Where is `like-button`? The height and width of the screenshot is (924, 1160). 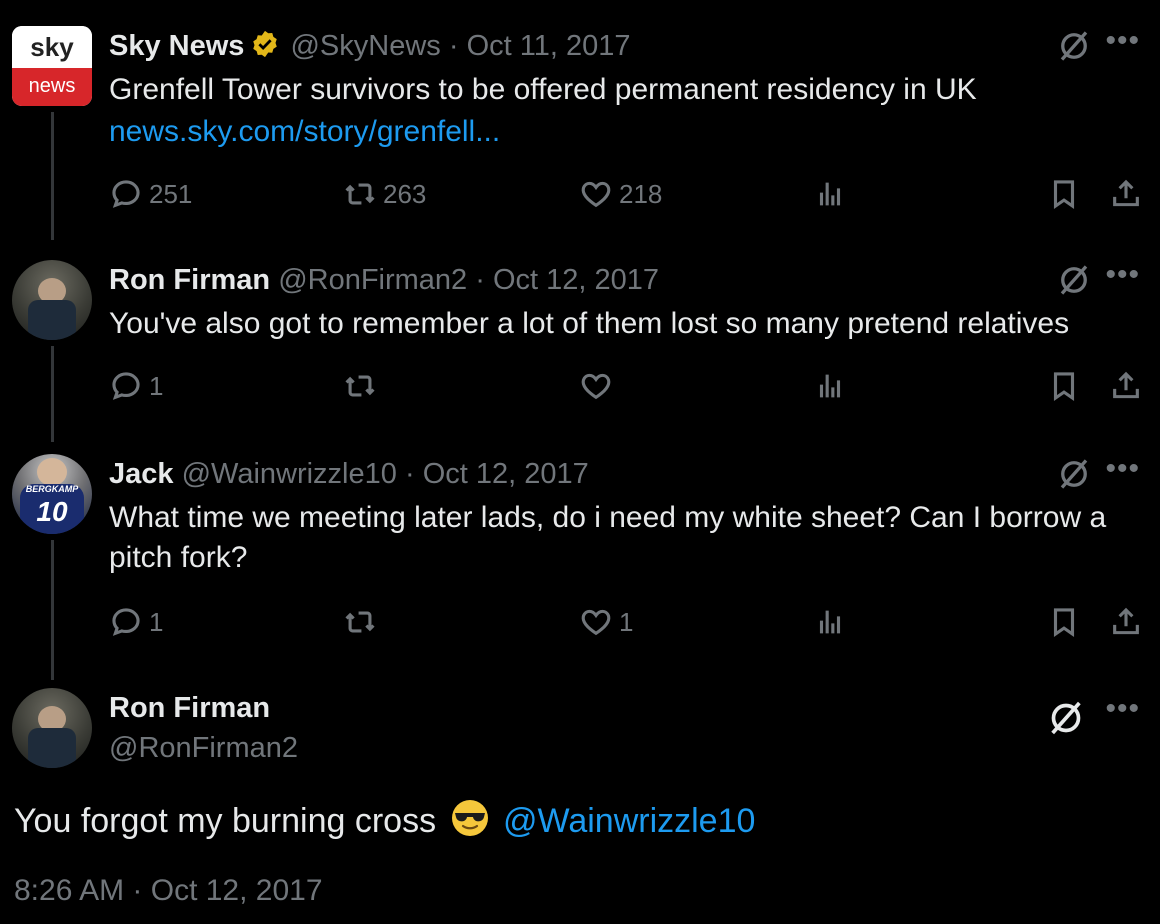 like-button is located at coordinates (599, 386).